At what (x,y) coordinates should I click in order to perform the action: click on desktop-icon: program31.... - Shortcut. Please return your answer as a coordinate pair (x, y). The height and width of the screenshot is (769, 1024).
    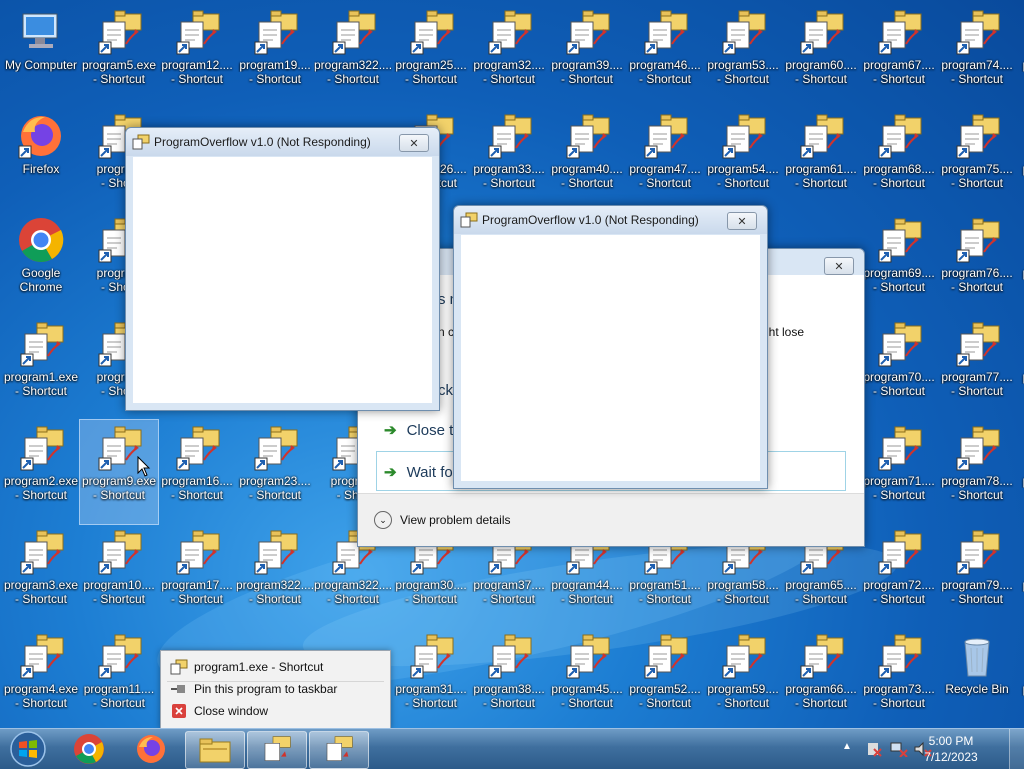
    Looking at the image, I should click on (431, 680).